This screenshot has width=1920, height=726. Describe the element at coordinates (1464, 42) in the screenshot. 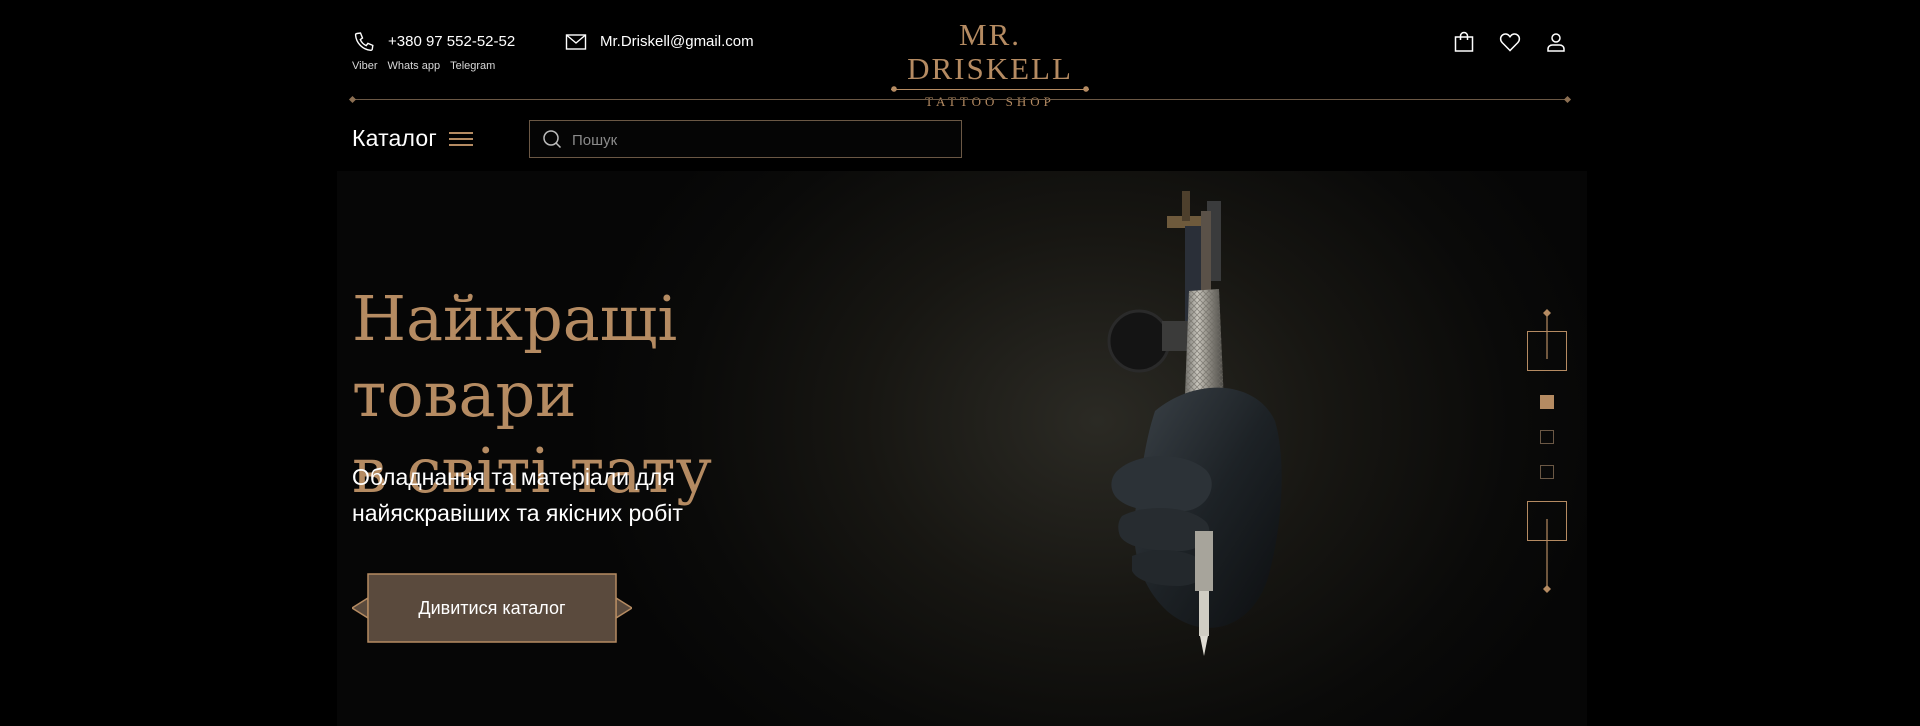

I see `bag-icon` at that location.